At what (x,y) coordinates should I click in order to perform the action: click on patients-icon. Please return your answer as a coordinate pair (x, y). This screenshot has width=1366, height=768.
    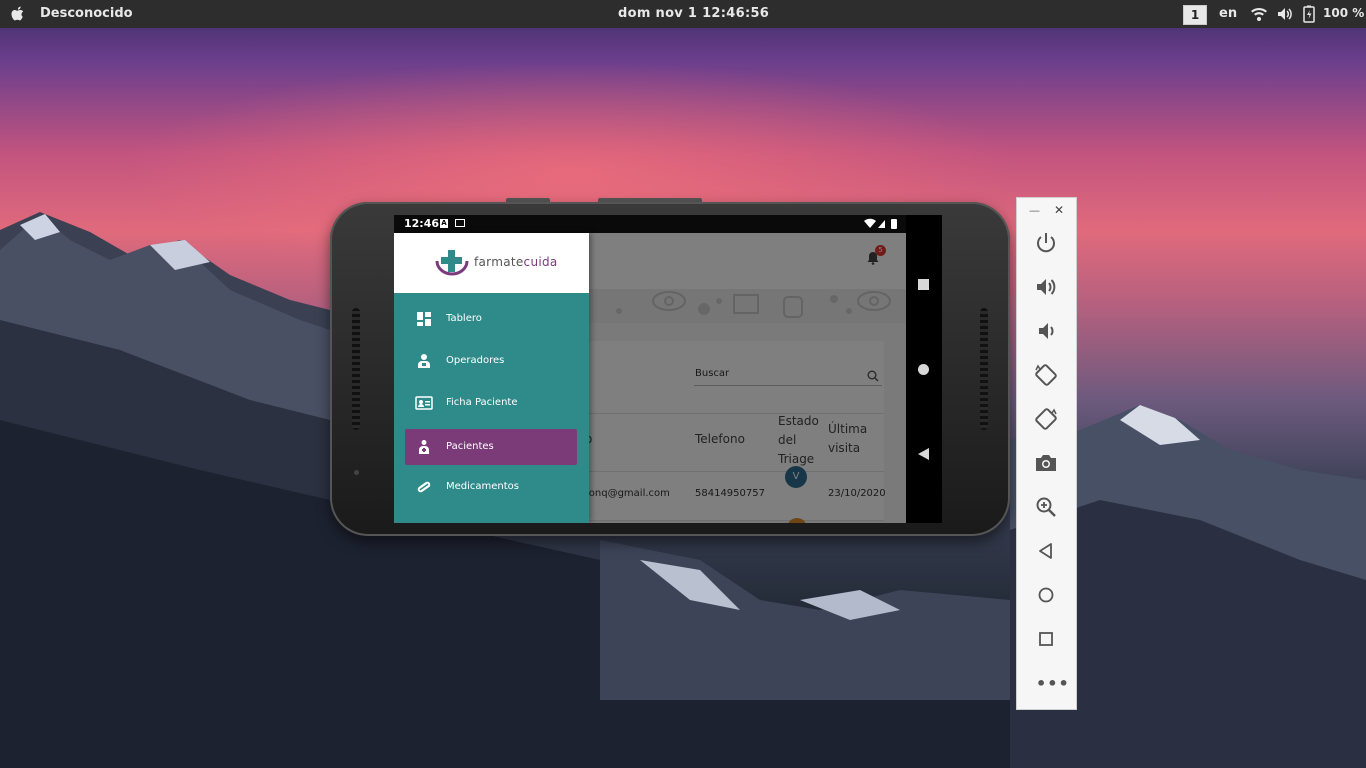
    Looking at the image, I should click on (424, 447).